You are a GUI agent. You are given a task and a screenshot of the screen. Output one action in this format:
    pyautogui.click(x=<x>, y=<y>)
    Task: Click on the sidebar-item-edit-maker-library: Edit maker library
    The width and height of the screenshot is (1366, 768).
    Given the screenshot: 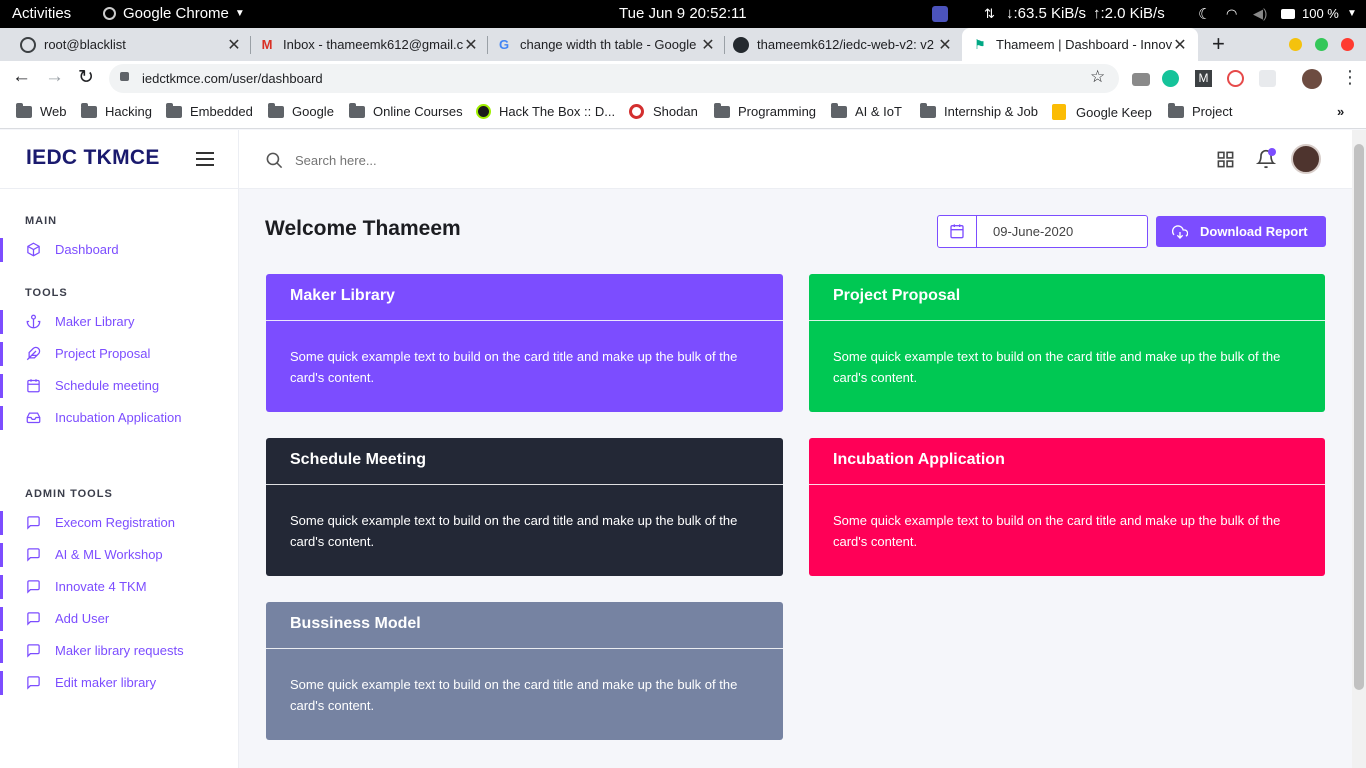 What is the action you would take?
    pyautogui.click(x=119, y=683)
    